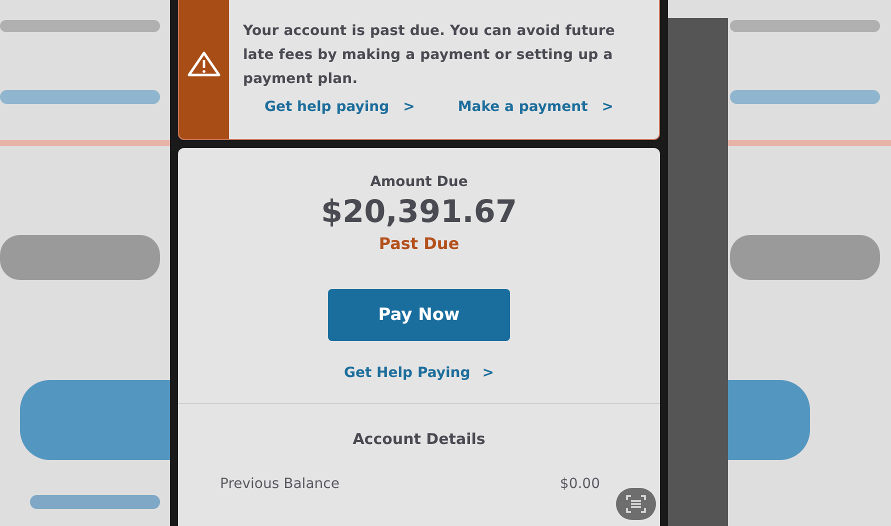 The height and width of the screenshot is (526, 891). Describe the element at coordinates (419, 439) in the screenshot. I see `section-title: Account Details` at that location.